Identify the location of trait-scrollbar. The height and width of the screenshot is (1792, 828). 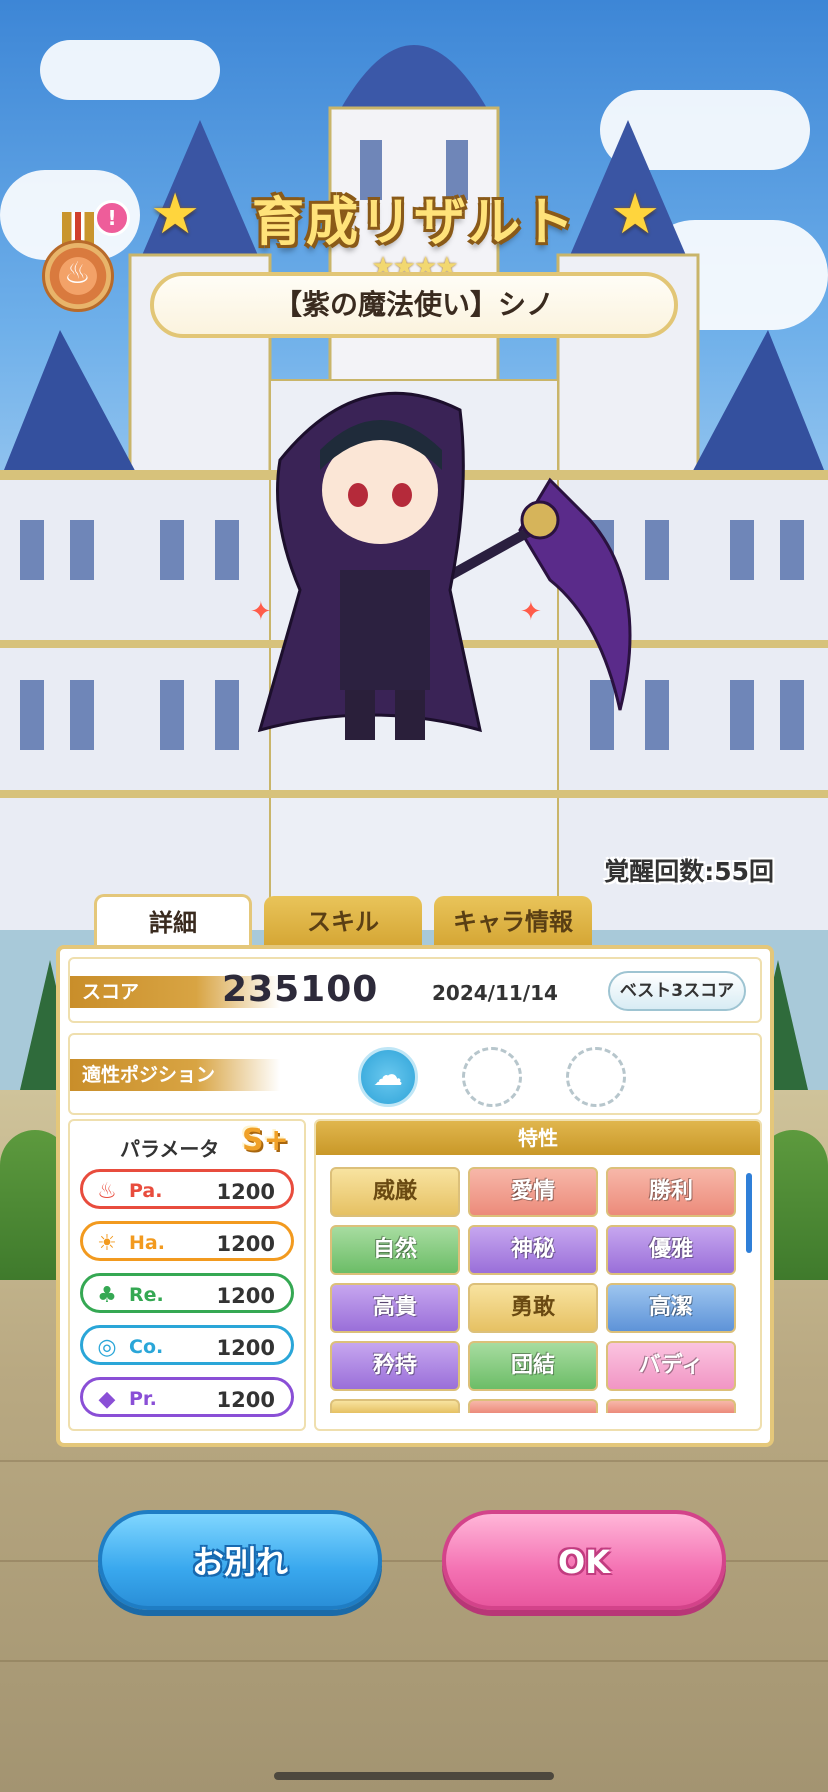
(749, 1213).